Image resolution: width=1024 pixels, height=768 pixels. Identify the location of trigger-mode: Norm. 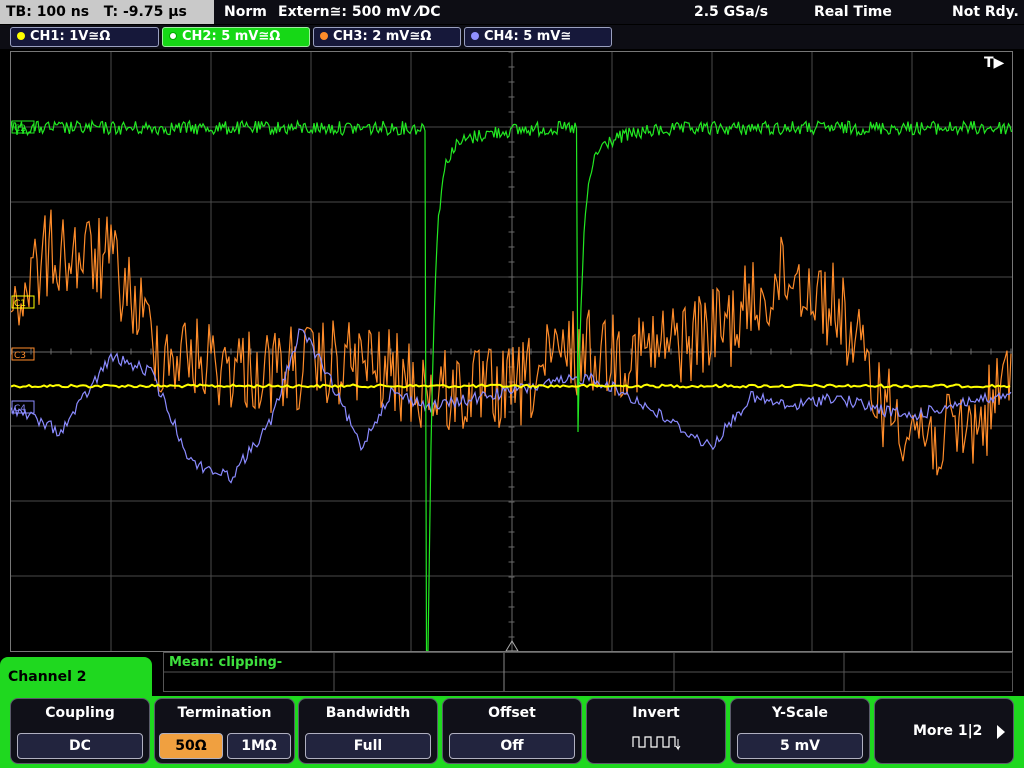
(245, 12).